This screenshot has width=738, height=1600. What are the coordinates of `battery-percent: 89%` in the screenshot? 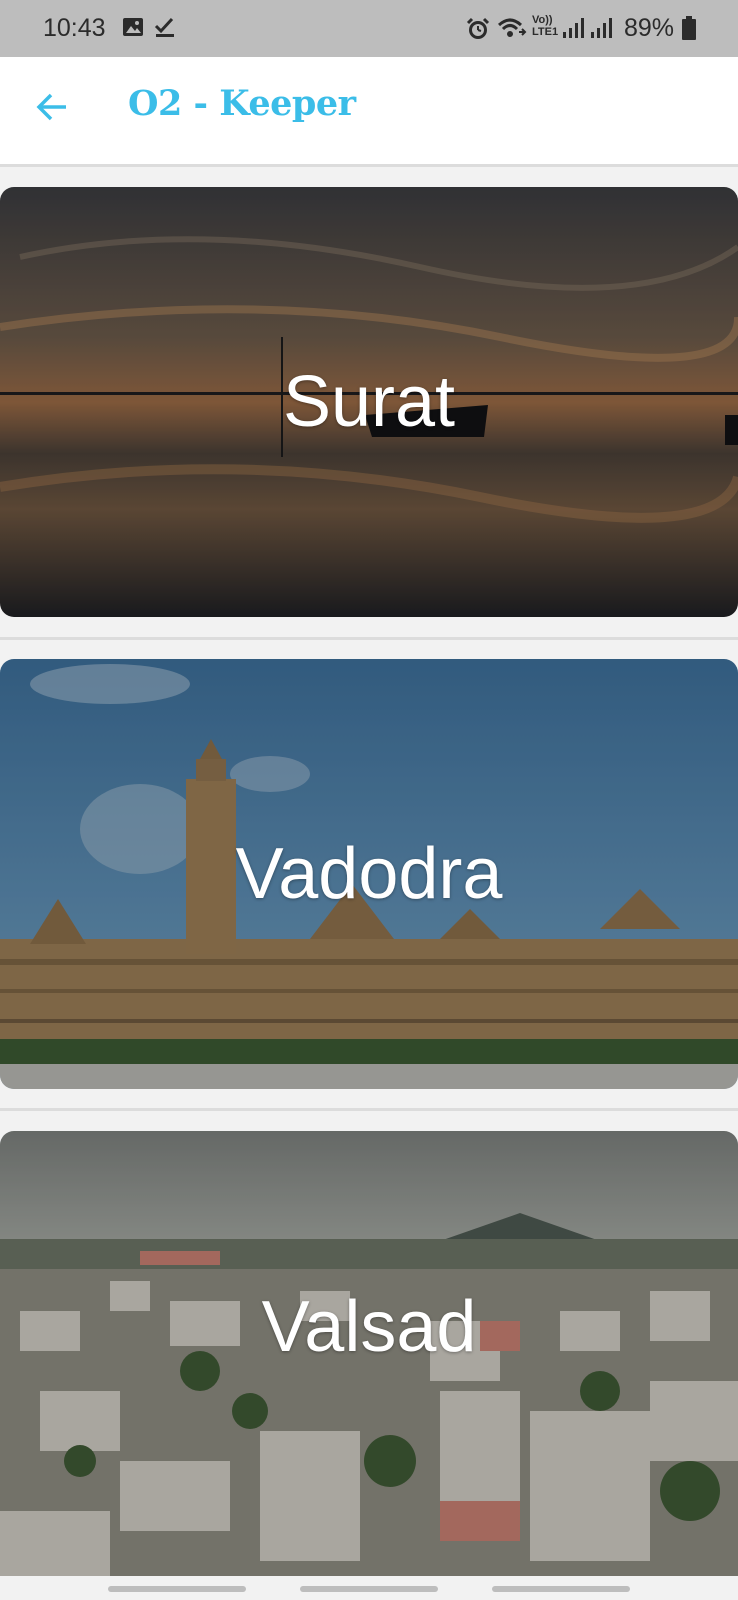 It's located at (649, 28).